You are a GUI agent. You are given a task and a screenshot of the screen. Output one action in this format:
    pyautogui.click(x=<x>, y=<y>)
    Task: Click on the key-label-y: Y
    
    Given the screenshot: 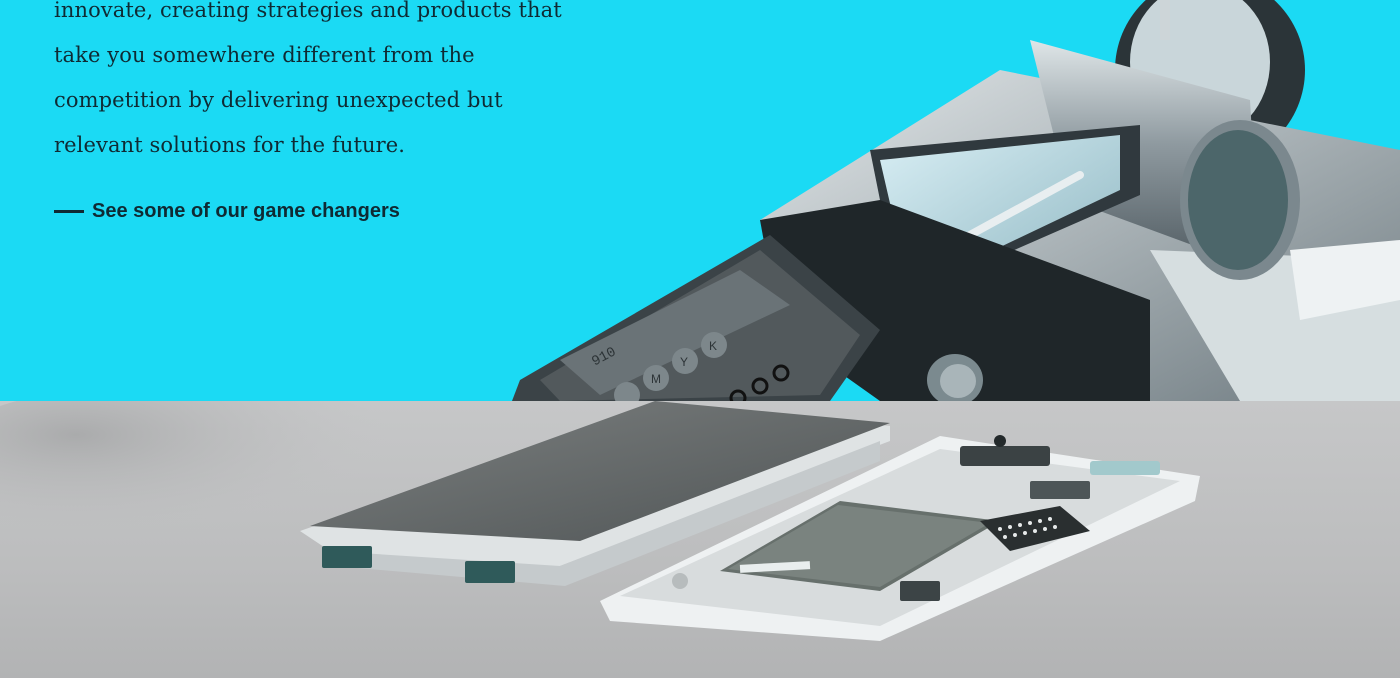 What is the action you would take?
    pyautogui.click(x=684, y=362)
    